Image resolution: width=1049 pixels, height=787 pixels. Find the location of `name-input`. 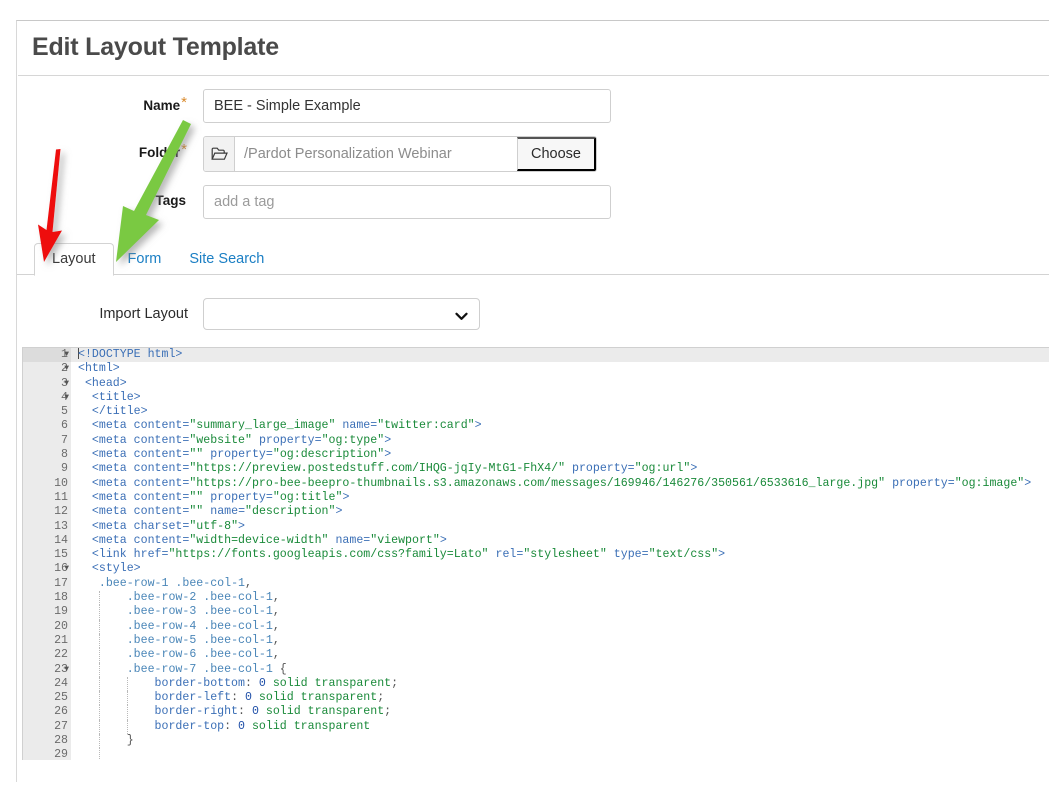

name-input is located at coordinates (407, 106).